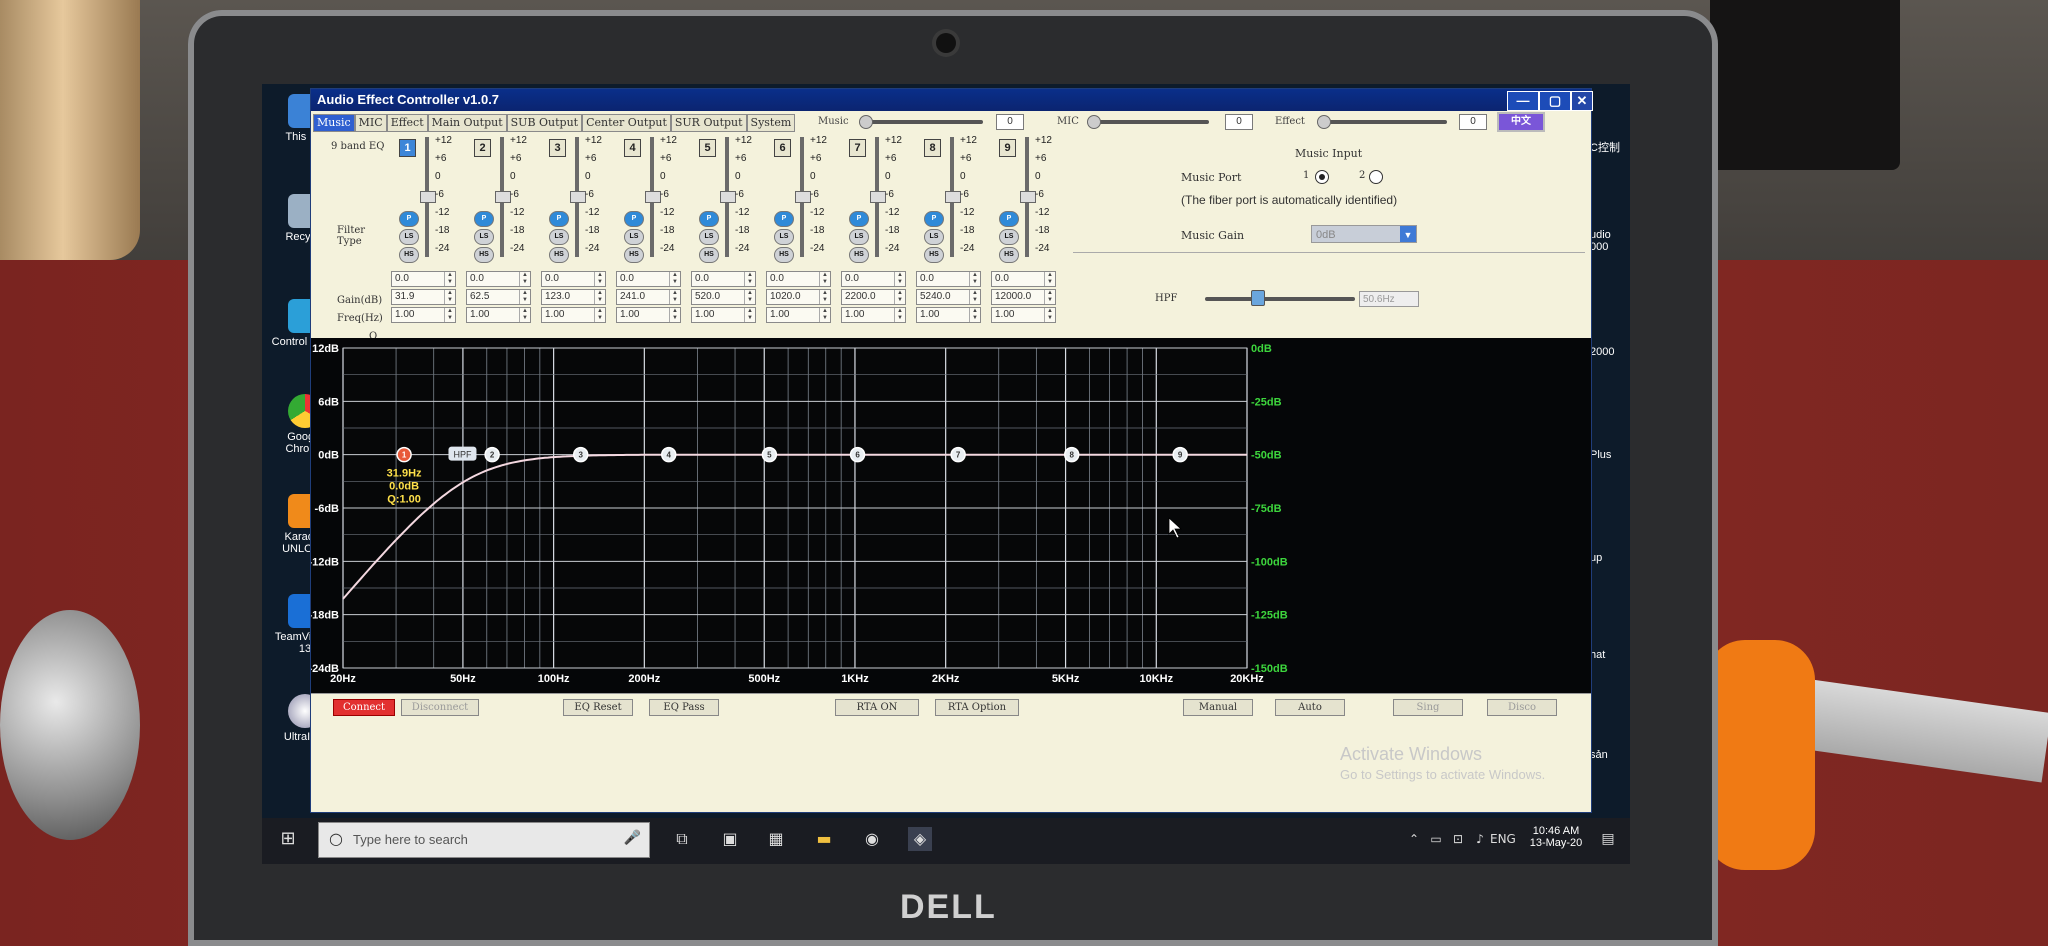  What do you see at coordinates (723, 297) in the screenshot?
I see `band-freq-input: 520.0 ▲ ▼` at bounding box center [723, 297].